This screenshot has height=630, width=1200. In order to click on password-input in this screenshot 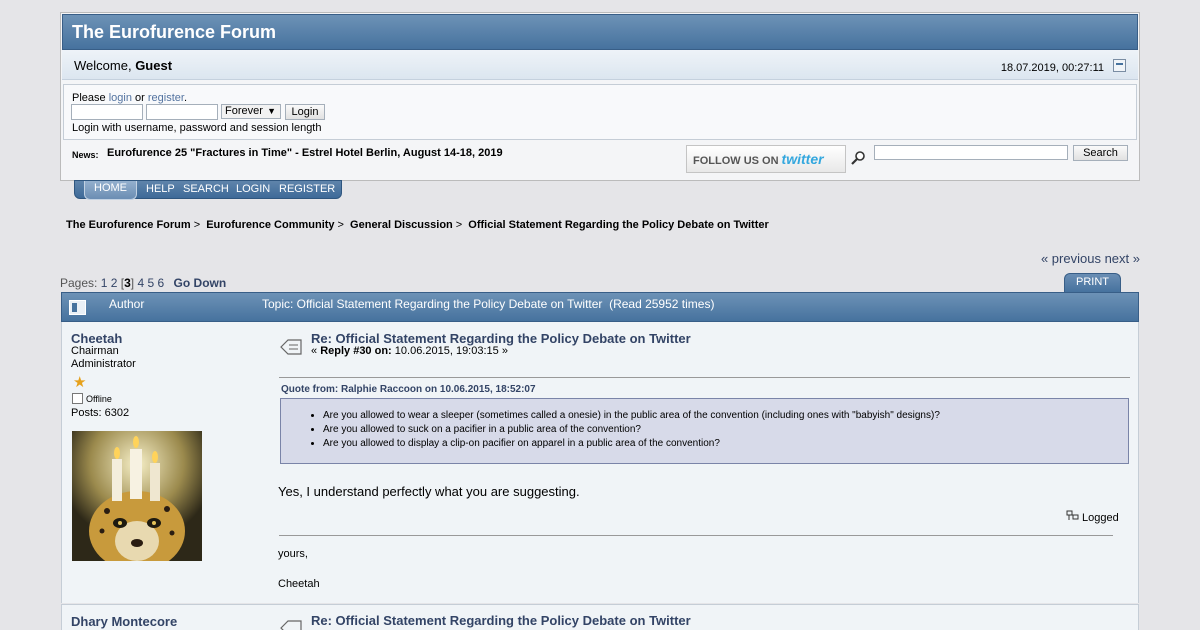, I will do `click(182, 112)`.